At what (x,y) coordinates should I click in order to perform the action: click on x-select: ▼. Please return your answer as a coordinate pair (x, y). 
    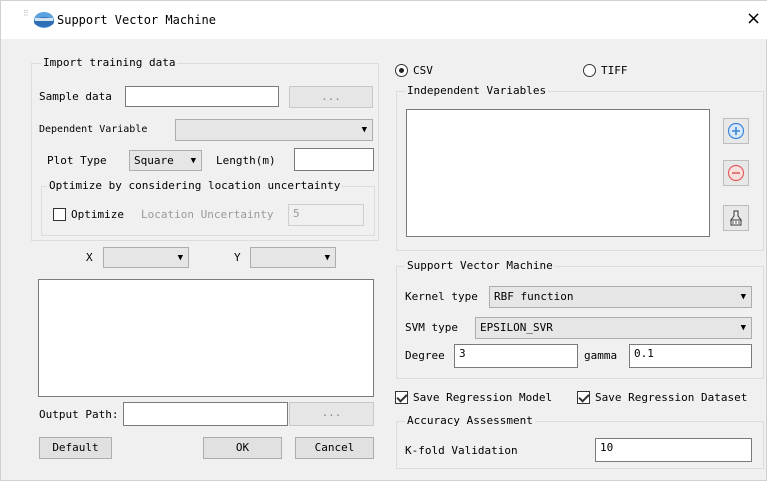
    Looking at the image, I should click on (146, 257).